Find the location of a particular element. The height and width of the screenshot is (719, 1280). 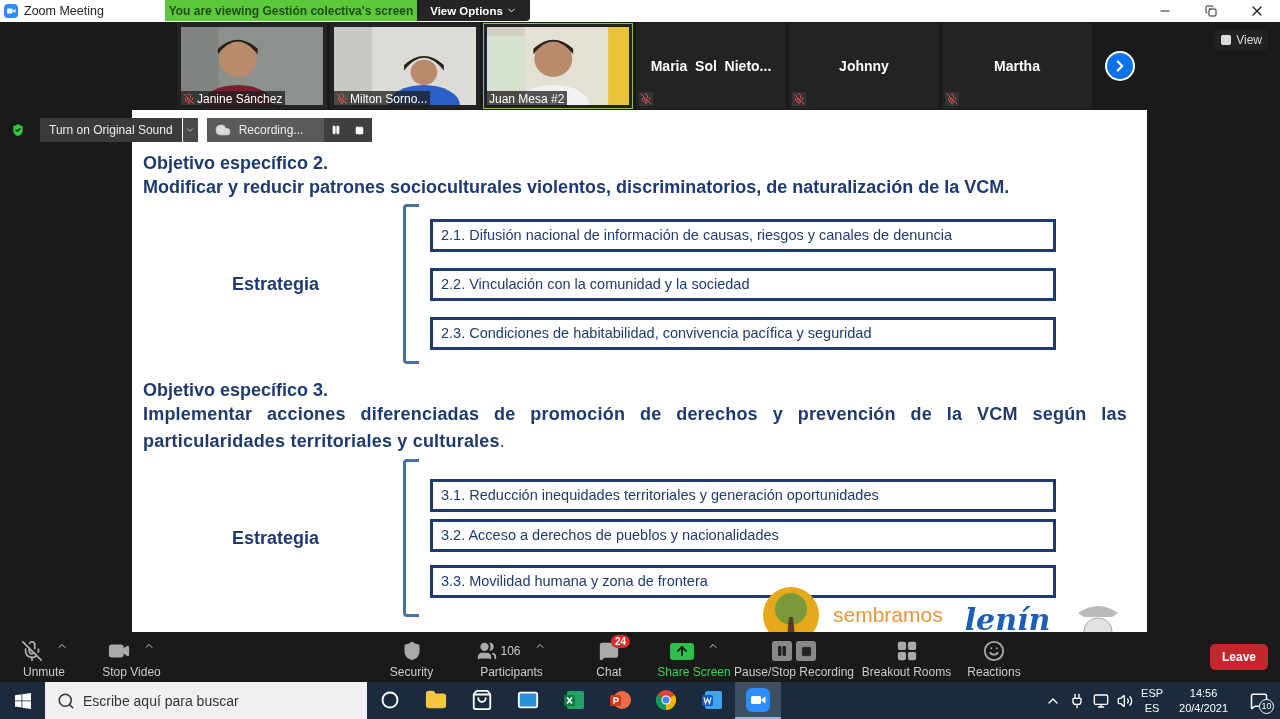

strategy-box: 3.3. Movilidad humana y zona de frontera is located at coordinates (743, 581).